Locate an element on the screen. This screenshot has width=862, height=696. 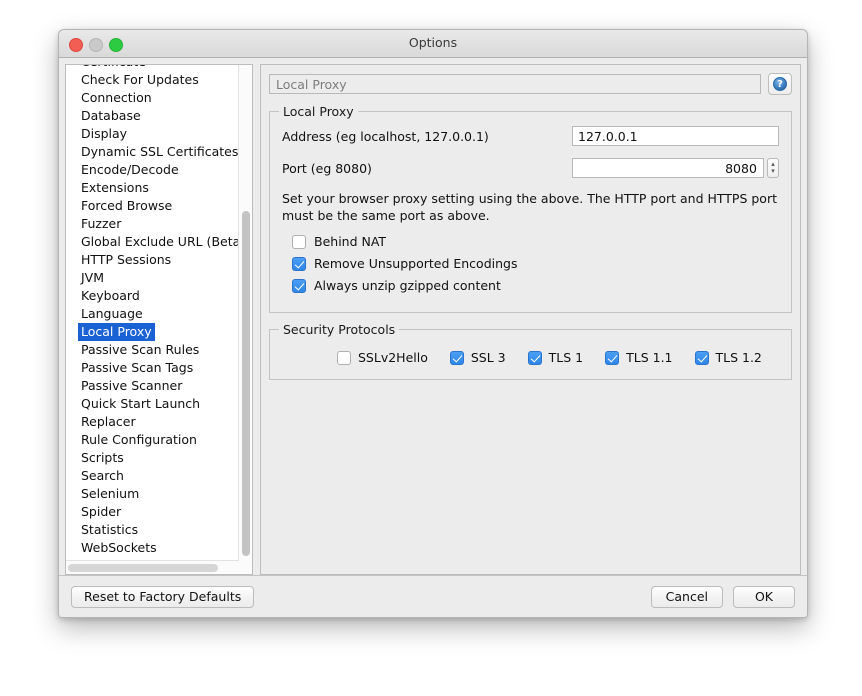
checkbox-ssl-3: SSL 3 is located at coordinates (488, 357).